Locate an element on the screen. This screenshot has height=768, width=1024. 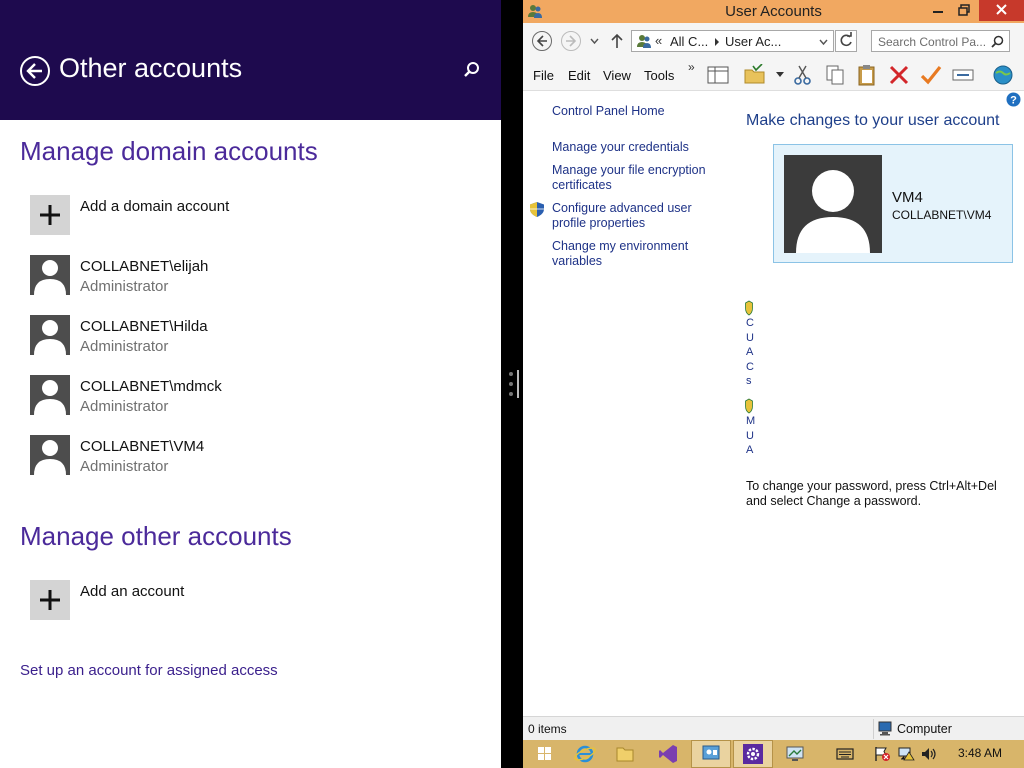
account-row-mdmck: COLLABNET\mdmck Administrator is located at coordinates (256, 396).